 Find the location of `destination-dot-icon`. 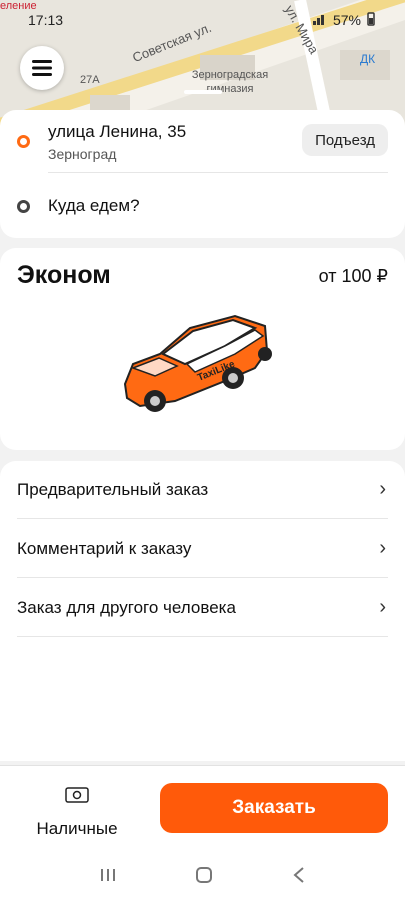

destination-dot-icon is located at coordinates (23, 206).